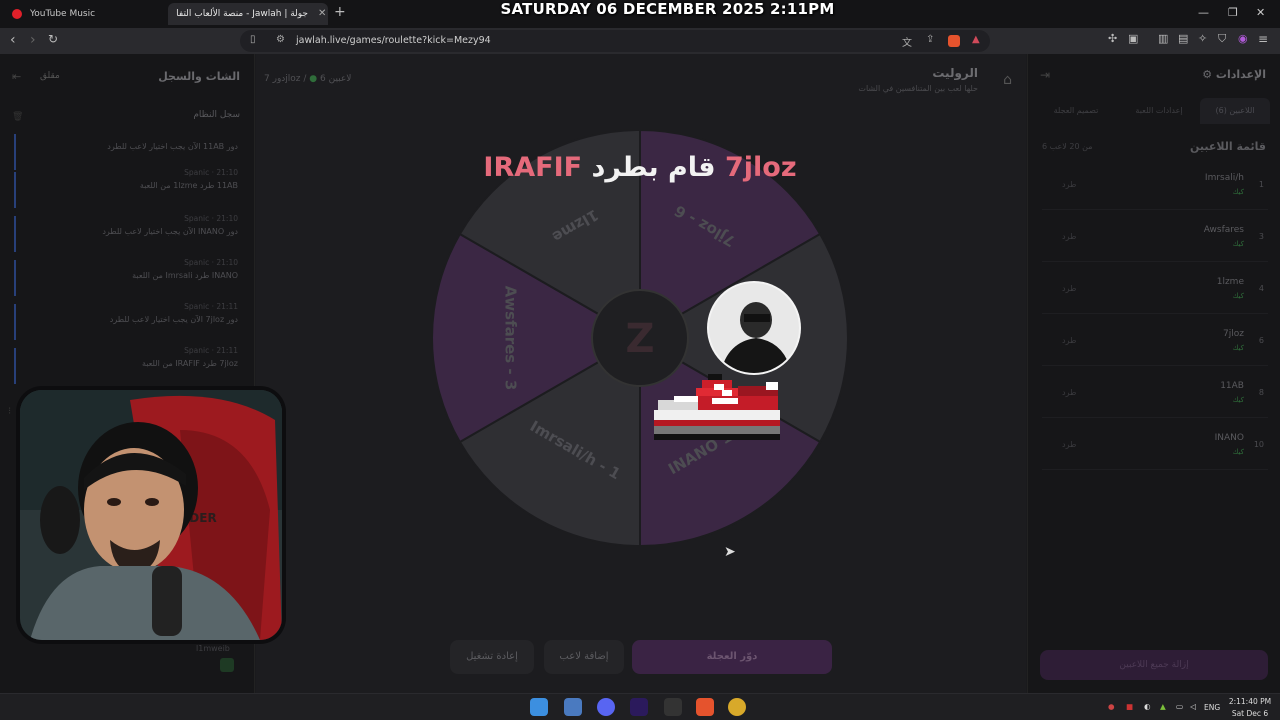 This screenshot has width=1280, height=720. I want to click on spin-wheel-button: دوّر العجلة, so click(732, 657).